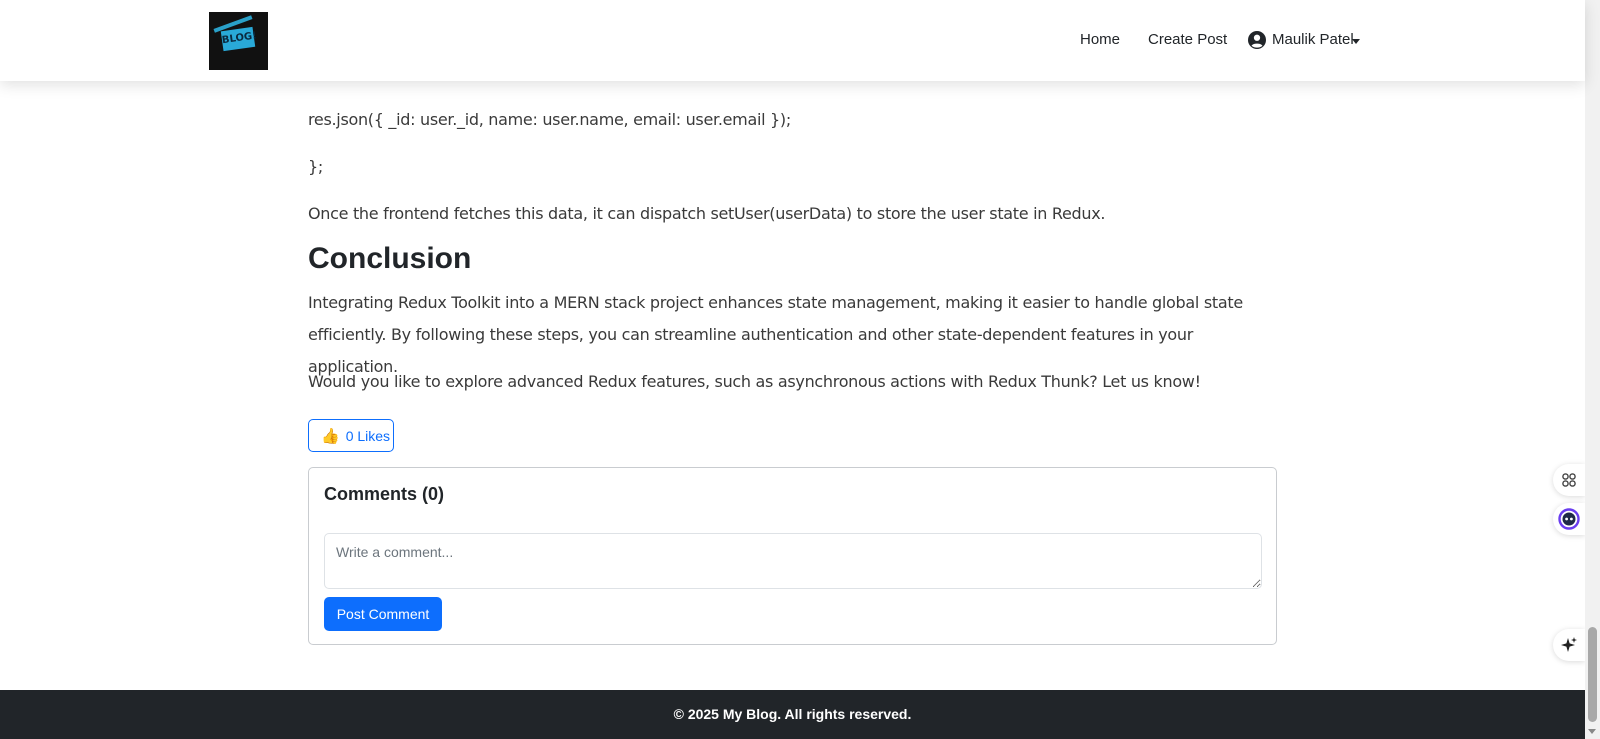  I want to click on nav-user-dropdown: Maulik Patel, so click(1313, 39).